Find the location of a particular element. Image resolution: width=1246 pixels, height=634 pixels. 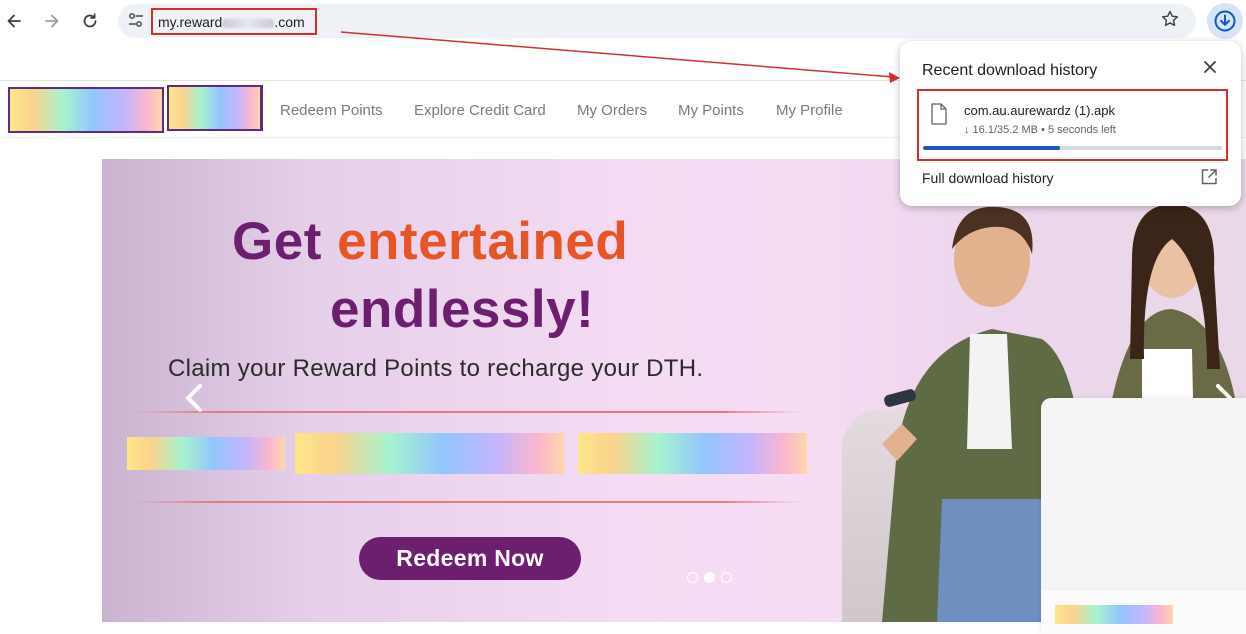

download-button is located at coordinates (1225, 21).